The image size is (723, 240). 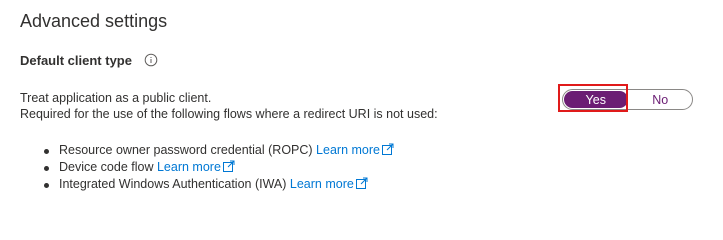 I want to click on client-type-label: Default client type, so click(x=76, y=60).